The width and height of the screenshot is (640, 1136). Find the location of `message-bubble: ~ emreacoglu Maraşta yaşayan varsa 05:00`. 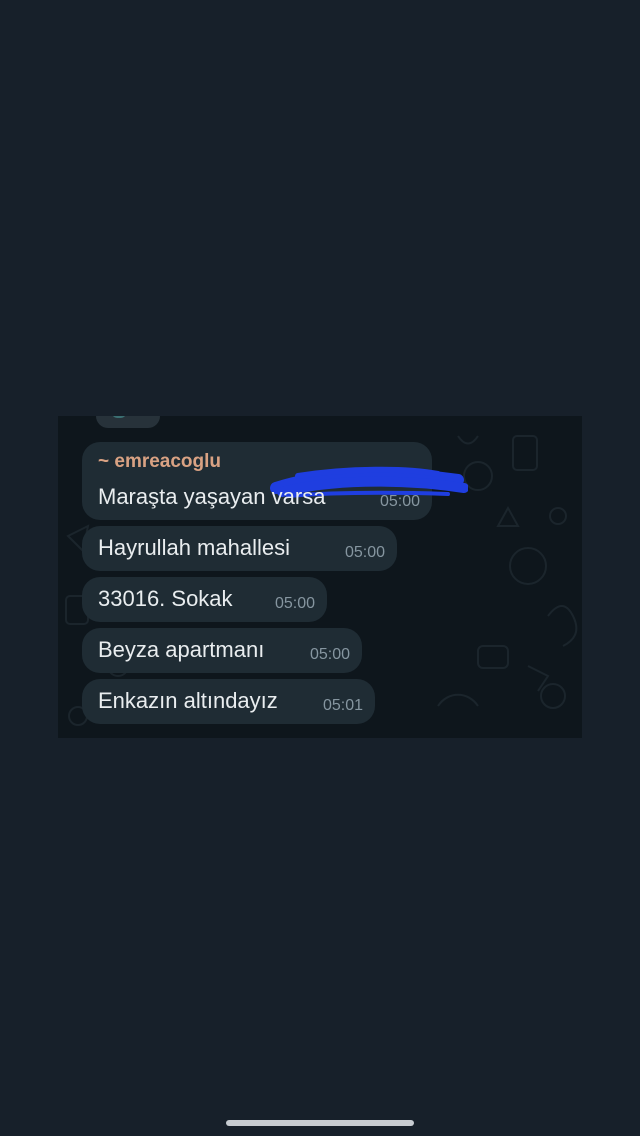

message-bubble: ~ emreacoglu Maraşta yaşayan varsa 05:00 is located at coordinates (275, 481).